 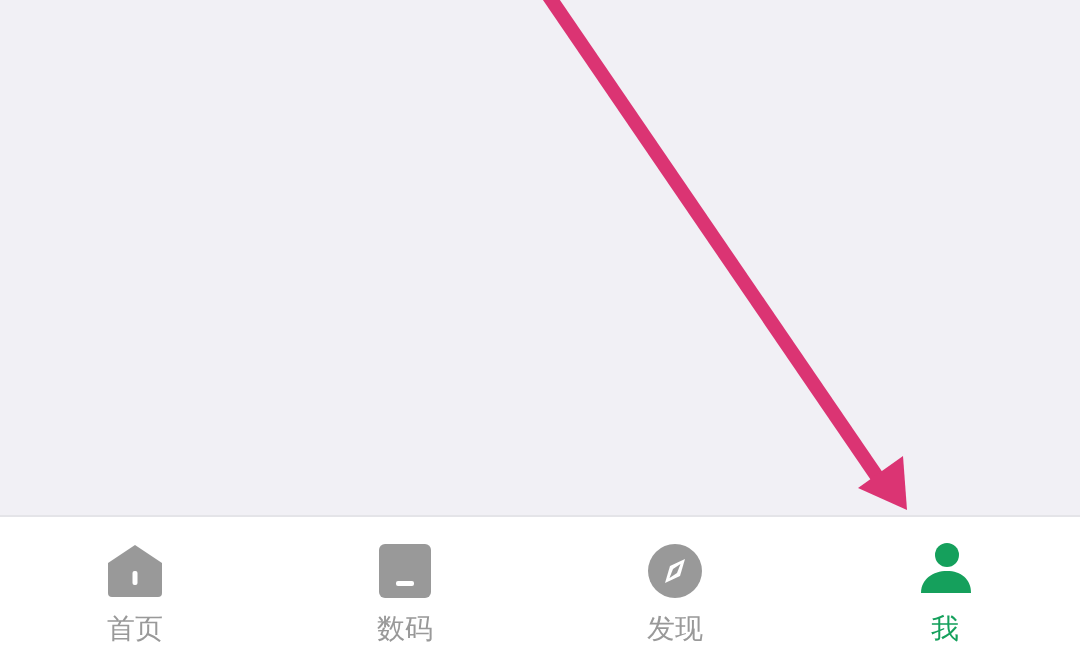 What do you see at coordinates (945, 592) in the screenshot?
I see `tab: 我` at bounding box center [945, 592].